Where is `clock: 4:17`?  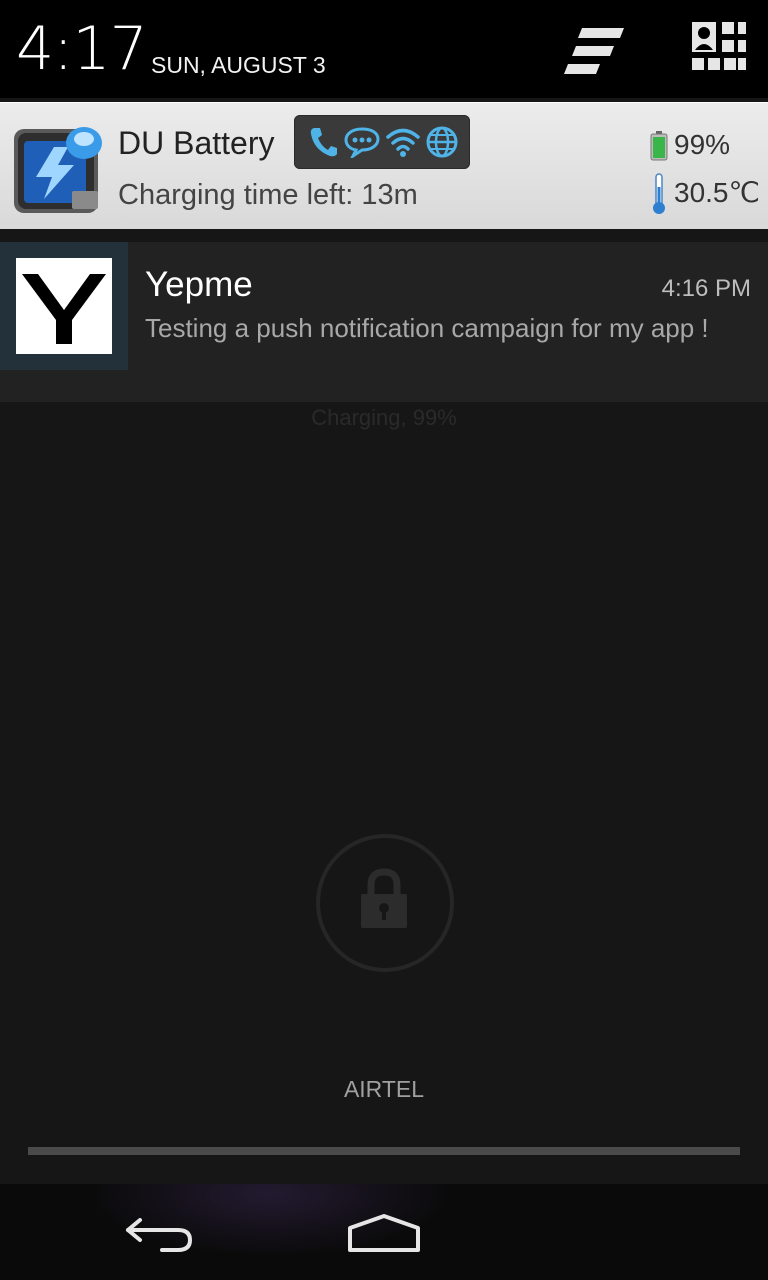 clock: 4:17 is located at coordinates (82, 49).